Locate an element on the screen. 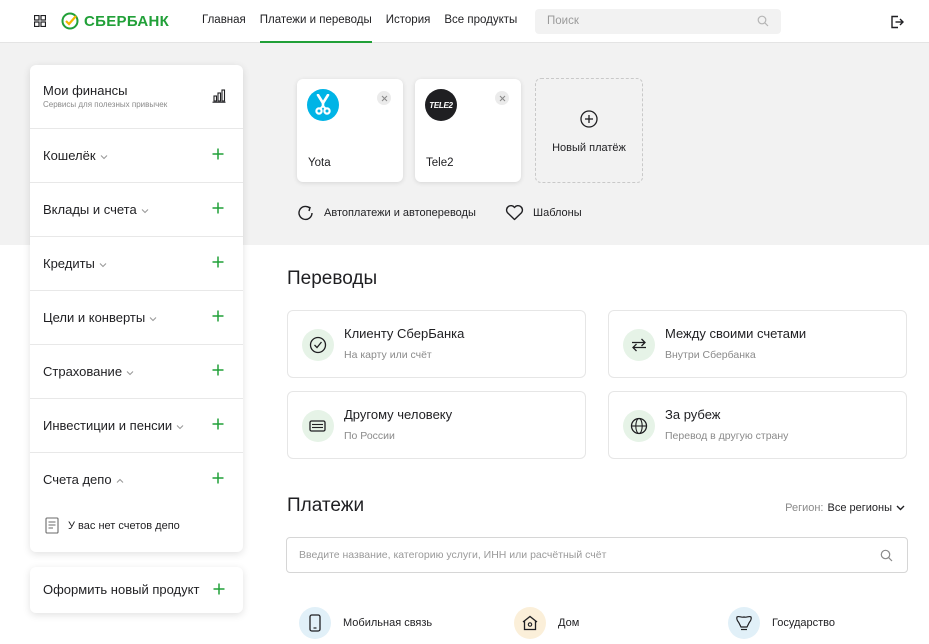 This screenshot has width=929, height=644. category-label: Мобильная связь is located at coordinates (388, 623).